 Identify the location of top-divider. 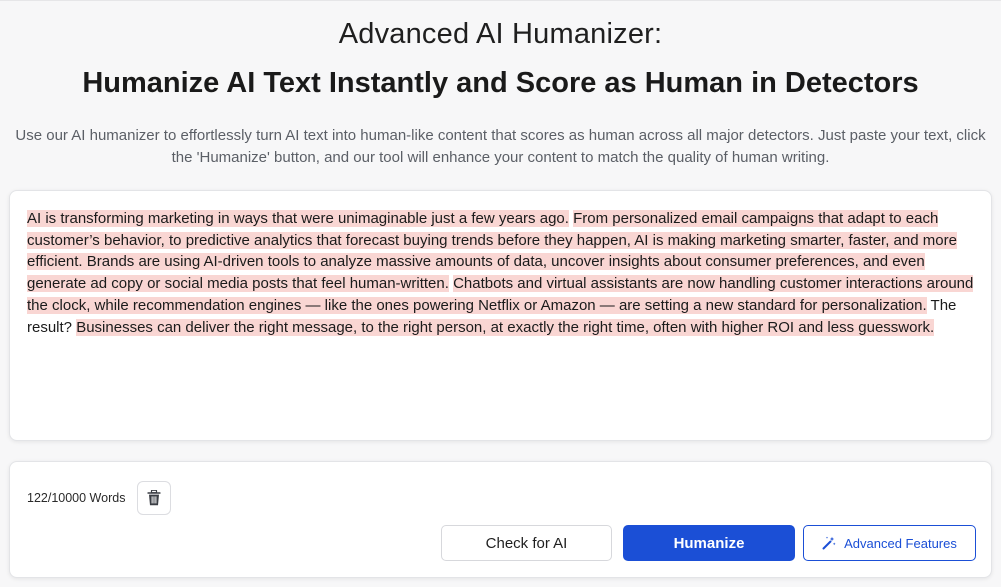
(500, 0).